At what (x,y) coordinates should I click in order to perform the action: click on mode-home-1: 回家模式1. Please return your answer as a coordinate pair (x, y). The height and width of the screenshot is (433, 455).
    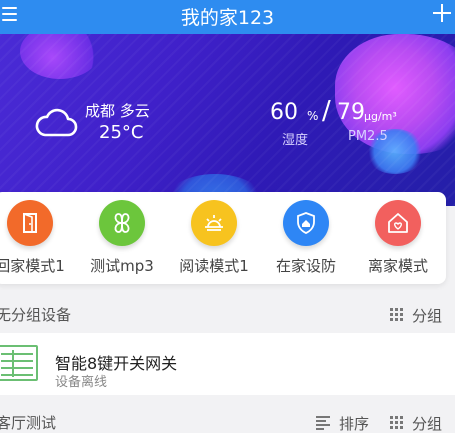
    Looking at the image, I should click on (37, 240).